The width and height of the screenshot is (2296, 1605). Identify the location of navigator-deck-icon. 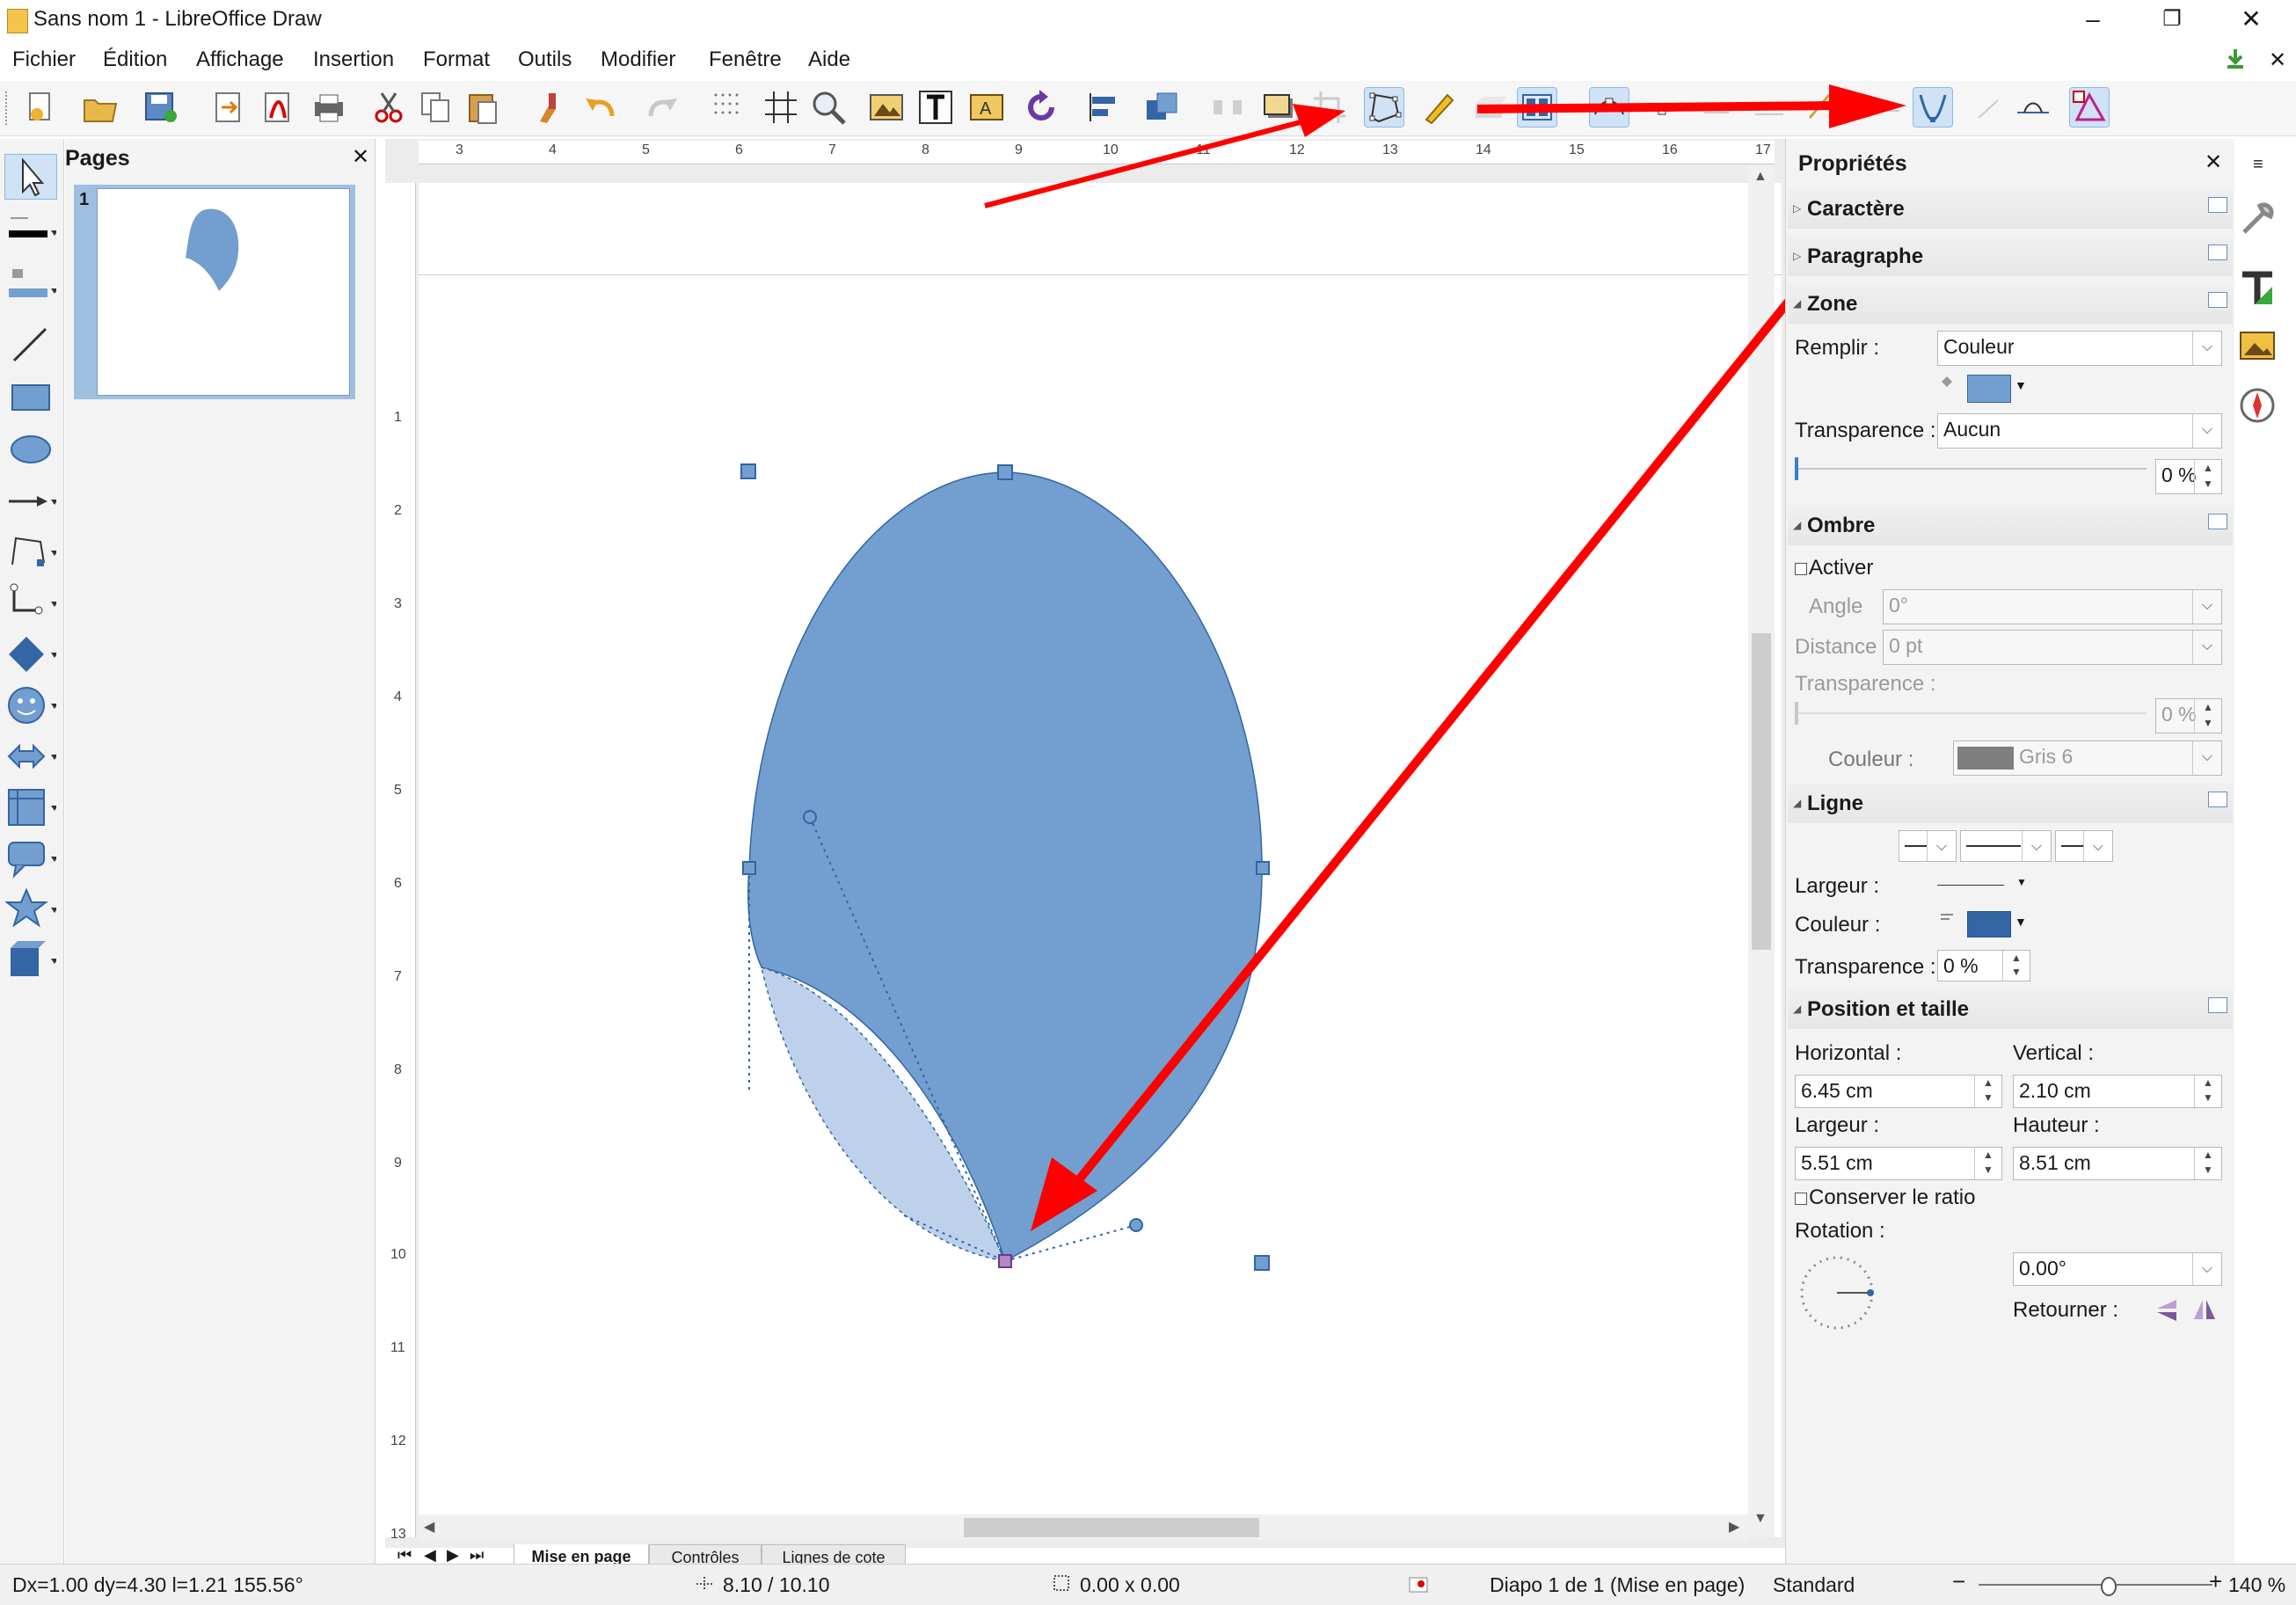
(2258, 406).